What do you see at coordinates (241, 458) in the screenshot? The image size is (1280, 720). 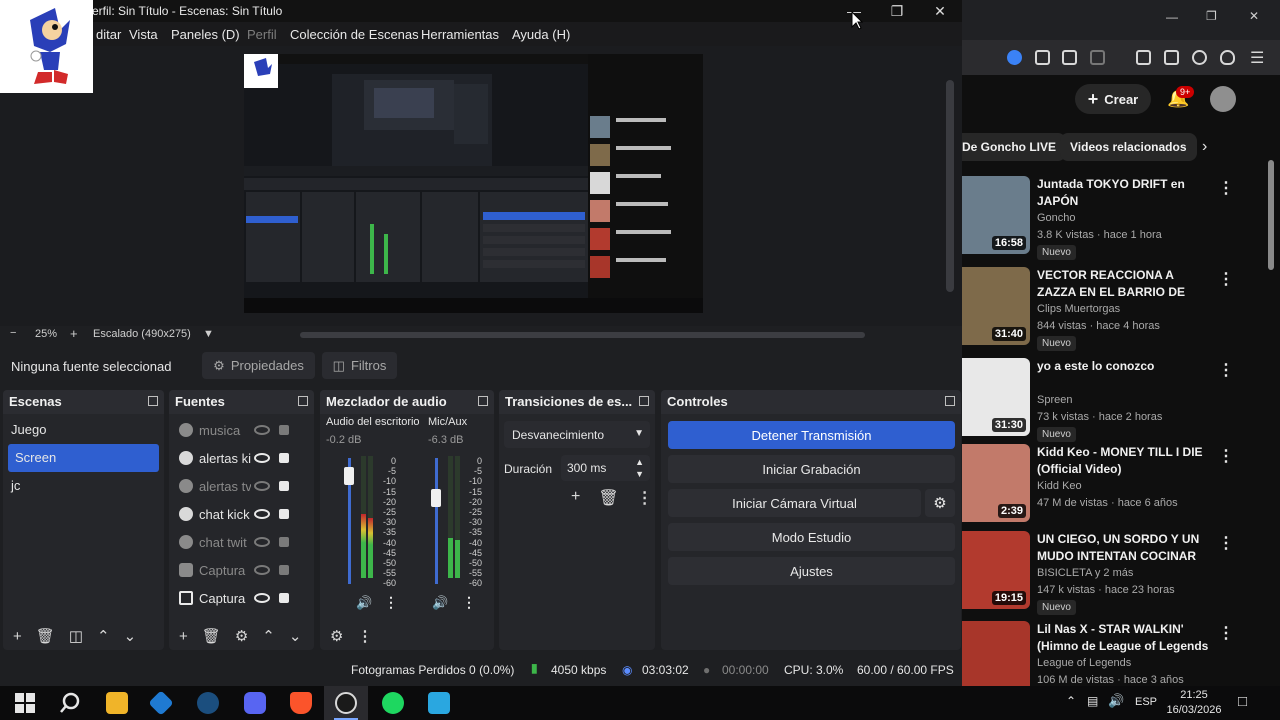 I see `source-item: alertas ki` at bounding box center [241, 458].